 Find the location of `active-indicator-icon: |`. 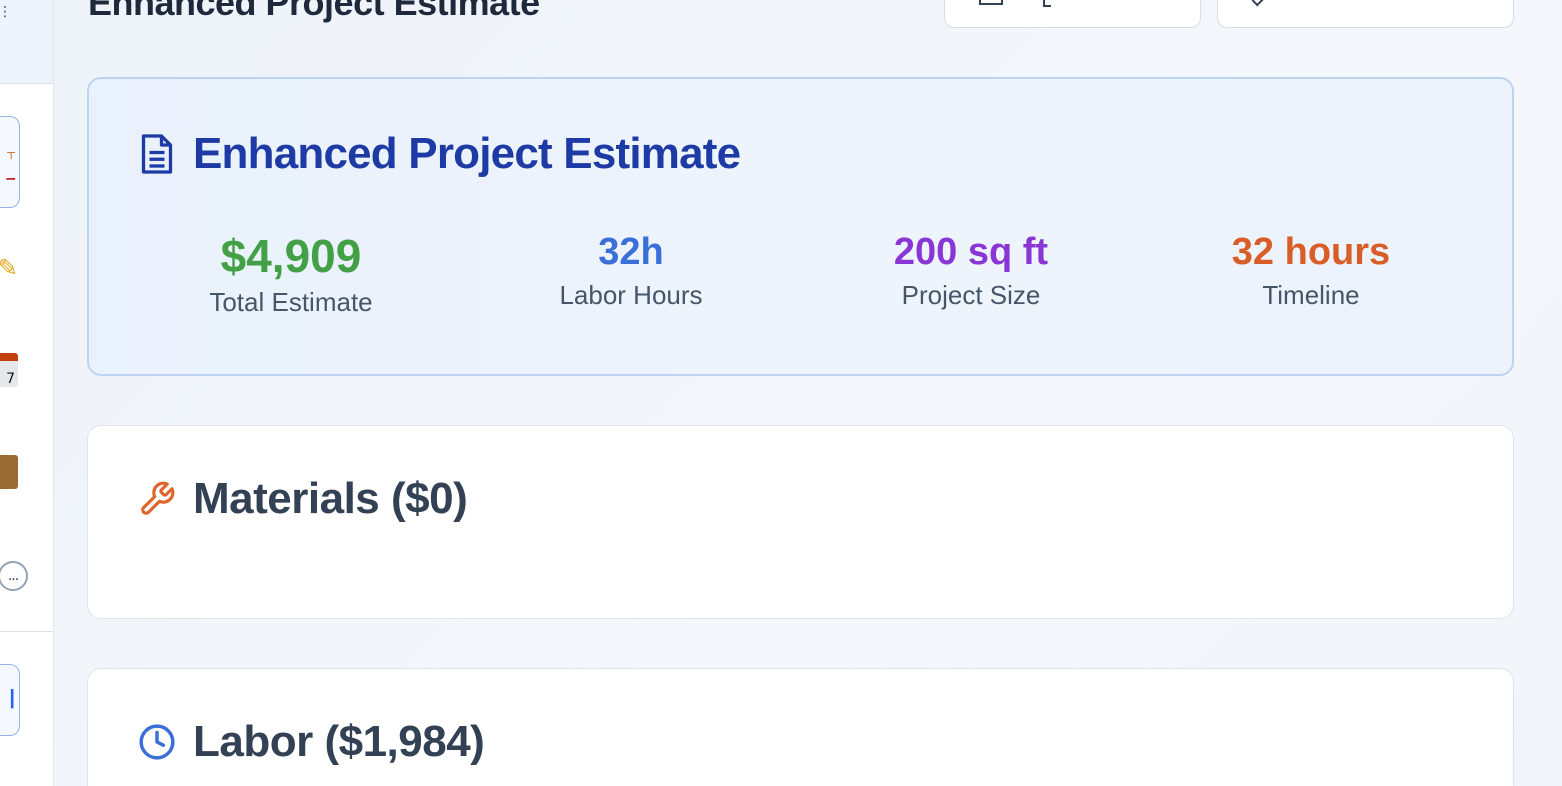

active-indicator-icon: | is located at coordinates (12, 698).